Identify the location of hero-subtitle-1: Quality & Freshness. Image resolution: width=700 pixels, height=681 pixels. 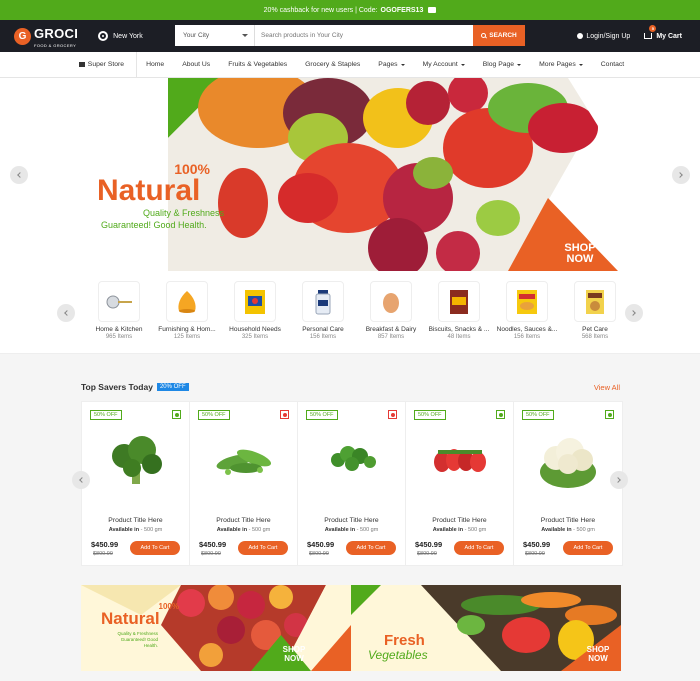
(183, 213).